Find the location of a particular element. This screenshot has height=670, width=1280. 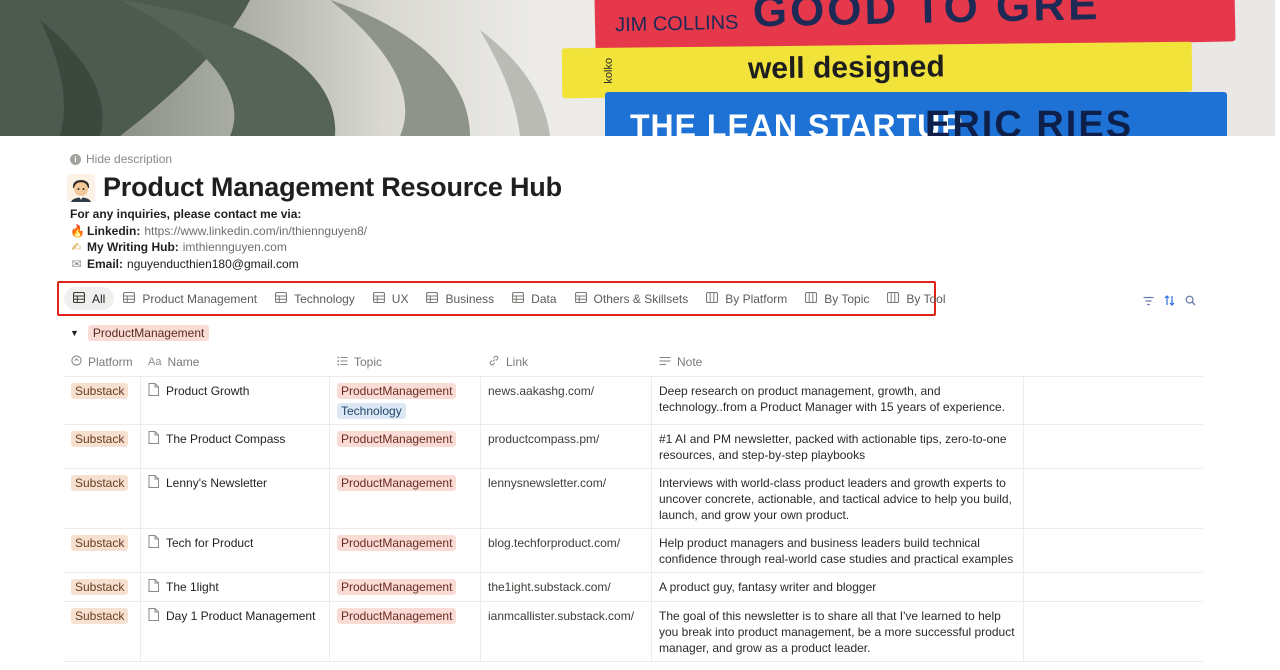

tab-by-topic: By Topic is located at coordinates (837, 298).